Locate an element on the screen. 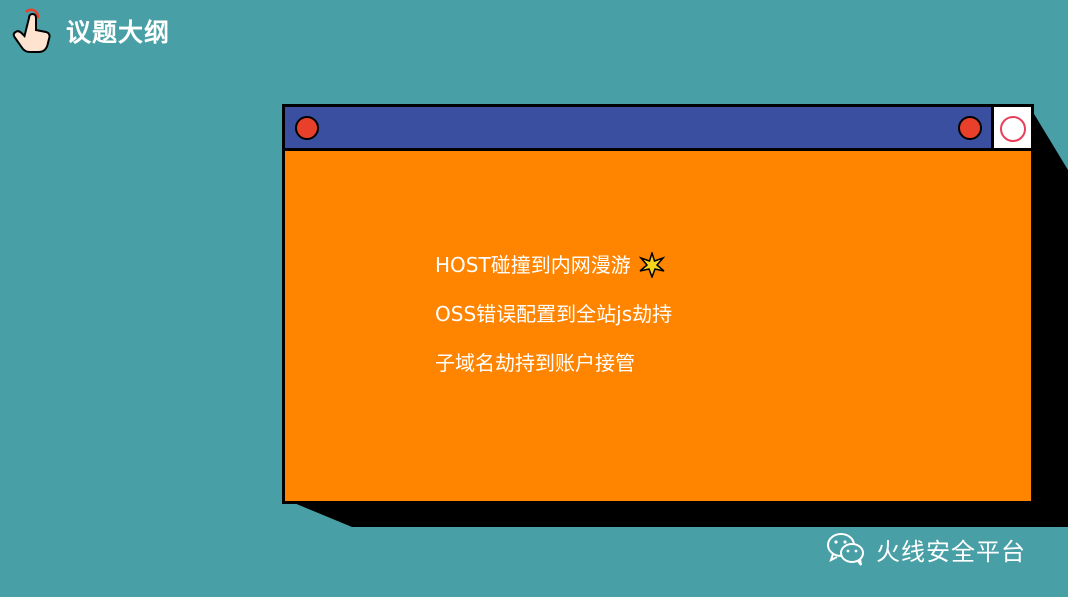  agenda-item-text: HOST碰撞到内网漫游 is located at coordinates (533, 264).